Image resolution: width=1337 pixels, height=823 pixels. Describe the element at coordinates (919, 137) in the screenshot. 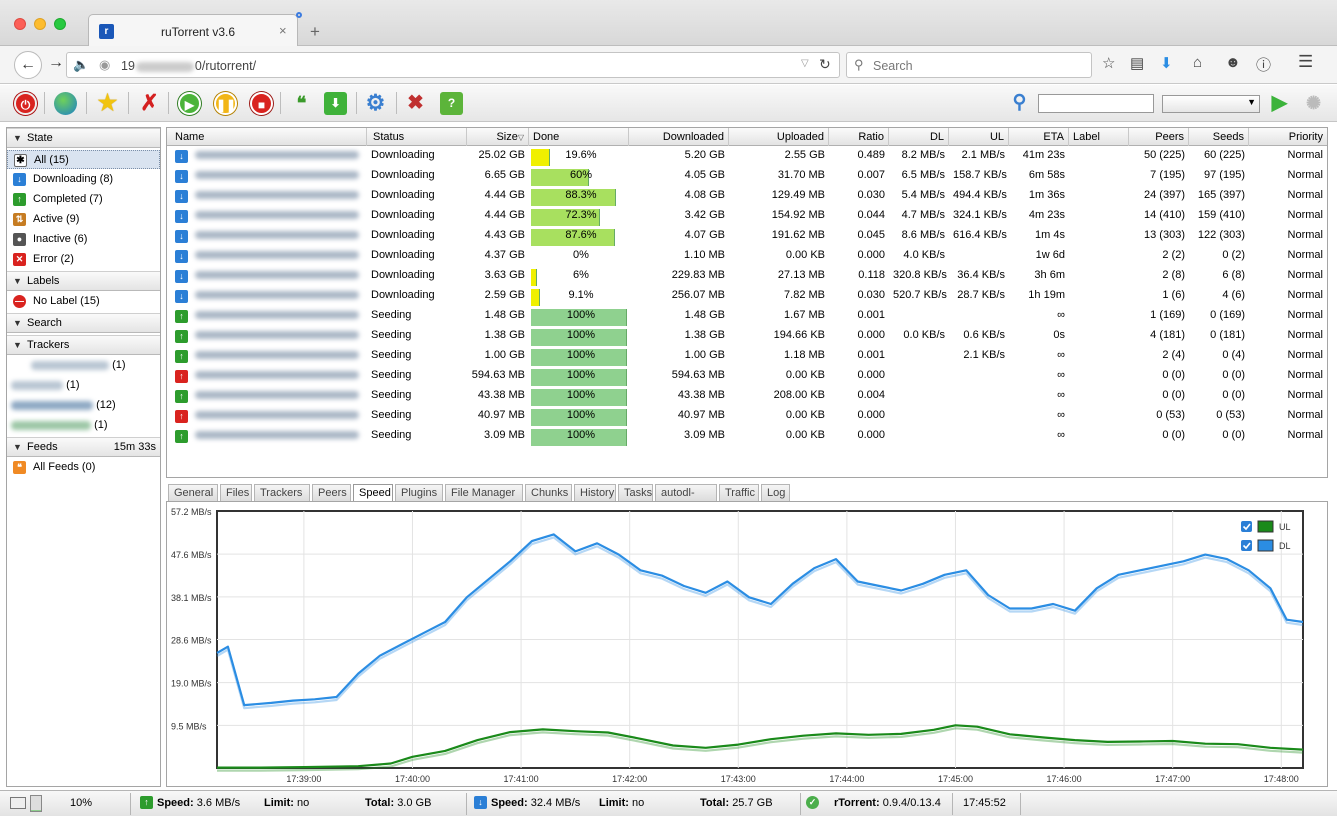

I see `col-dl: DL` at that location.